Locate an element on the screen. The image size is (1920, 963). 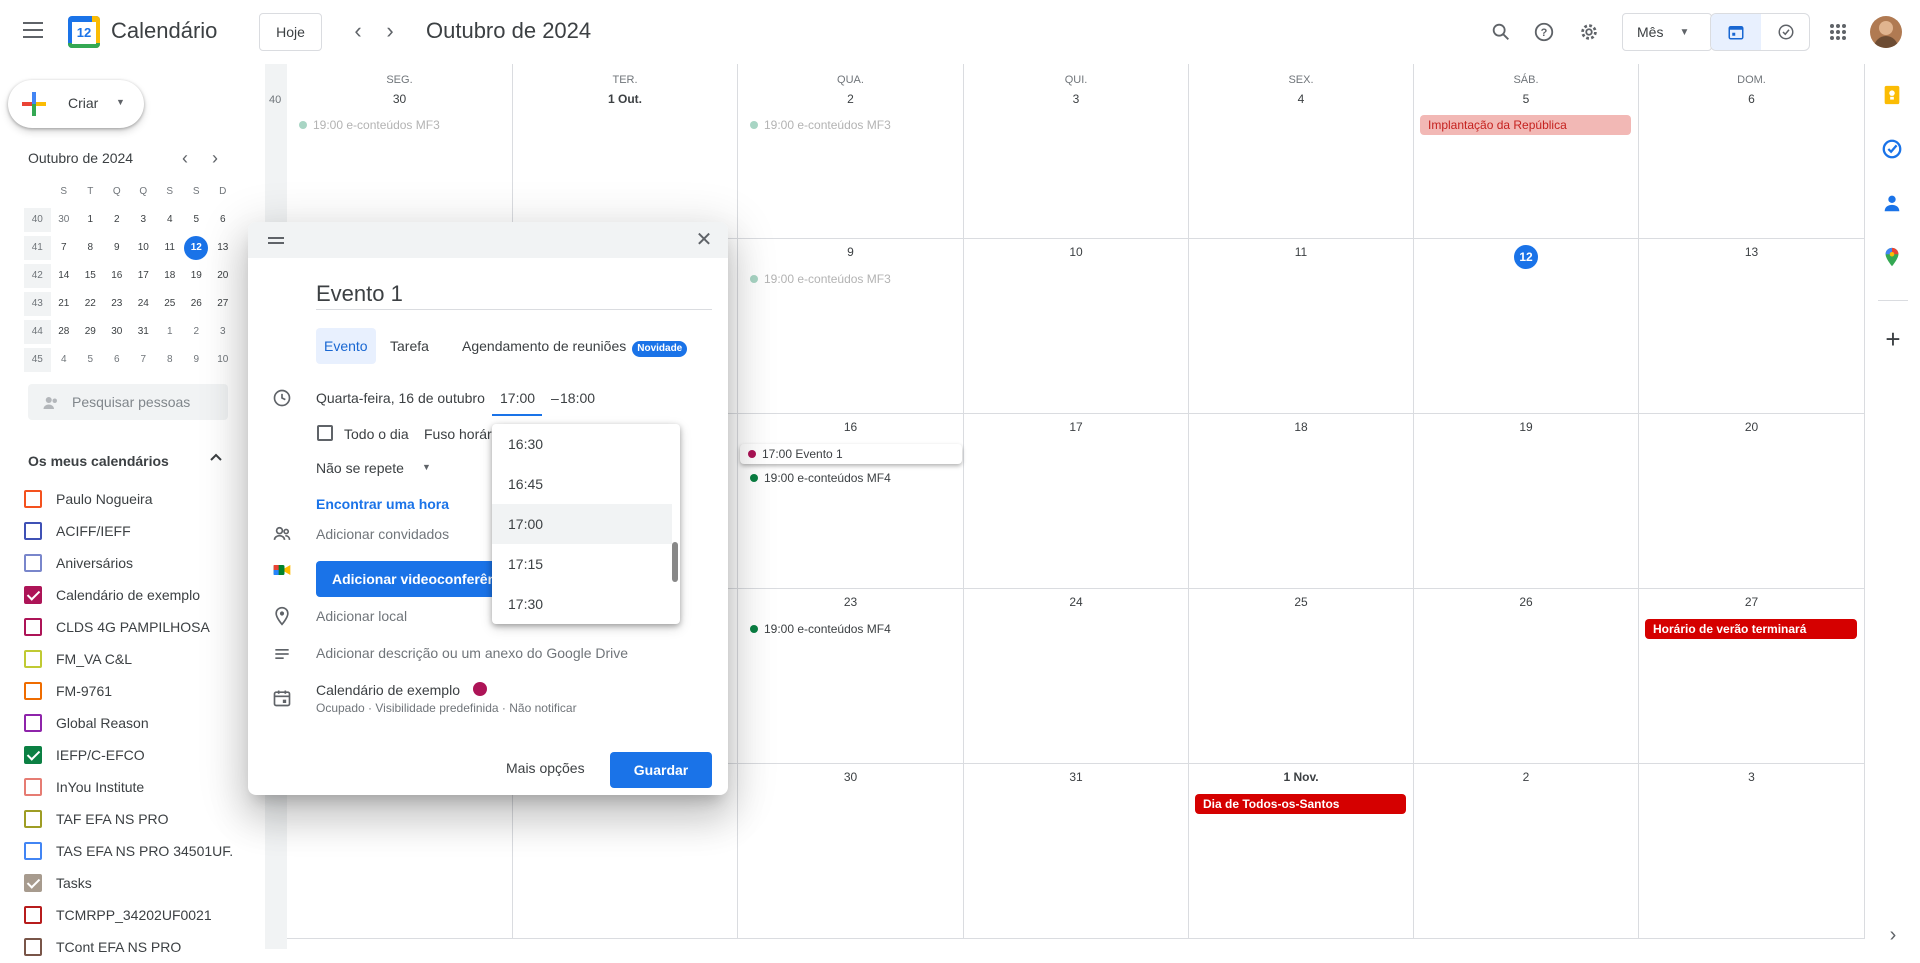
calendar-list-item: TCMRPP_34202UF0021 is located at coordinates (128, 915).